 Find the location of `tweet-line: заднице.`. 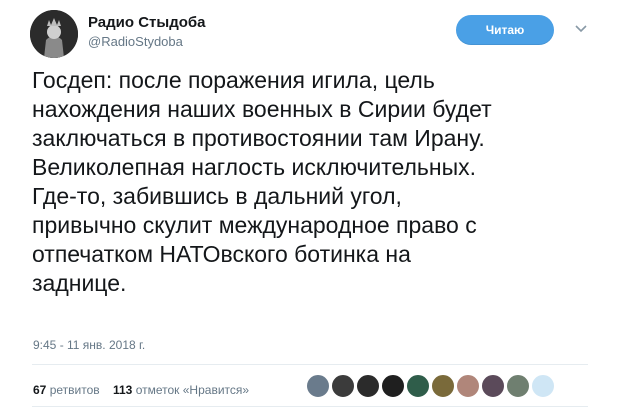

tweet-line: заднице. is located at coordinates (79, 283).